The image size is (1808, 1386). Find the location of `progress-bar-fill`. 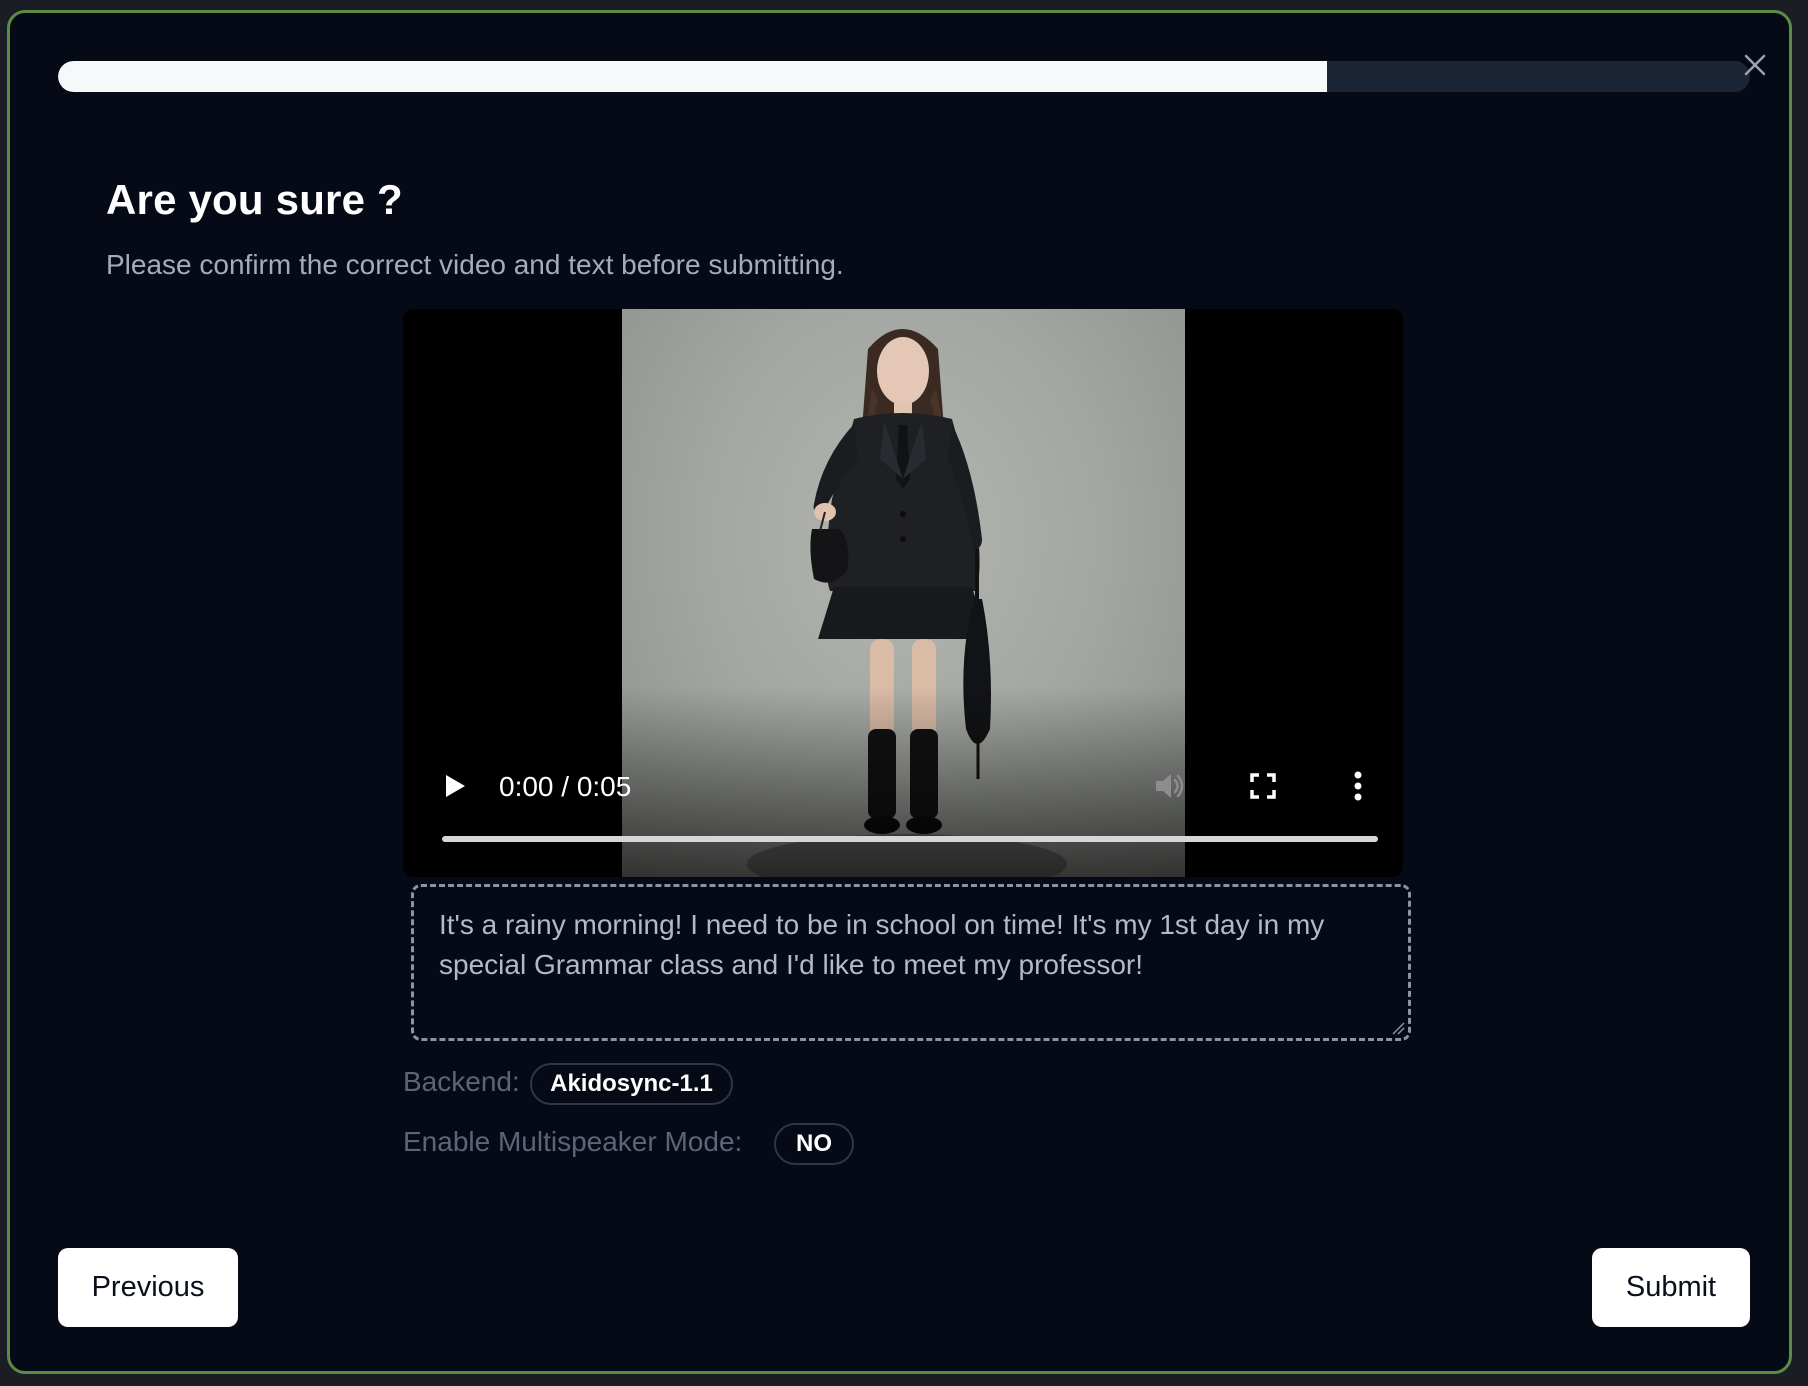

progress-bar-fill is located at coordinates (692, 76).